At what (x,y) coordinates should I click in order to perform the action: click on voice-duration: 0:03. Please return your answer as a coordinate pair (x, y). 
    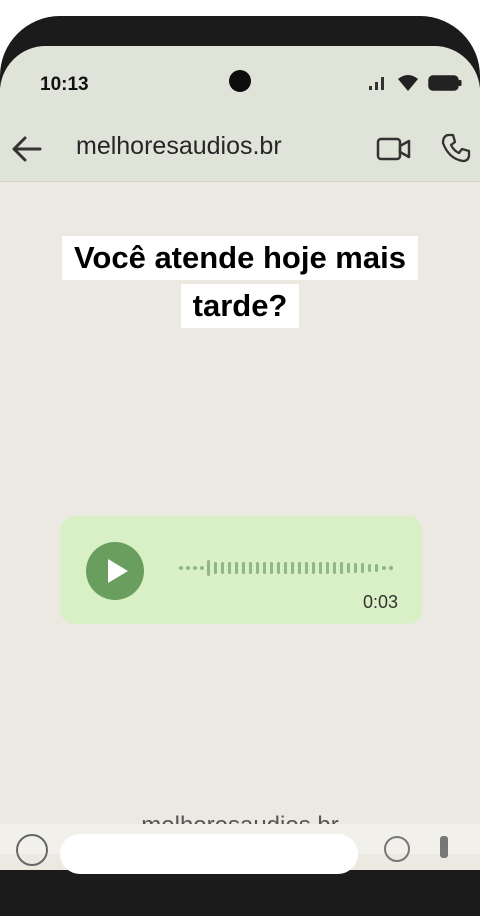
    Looking at the image, I should click on (380, 602).